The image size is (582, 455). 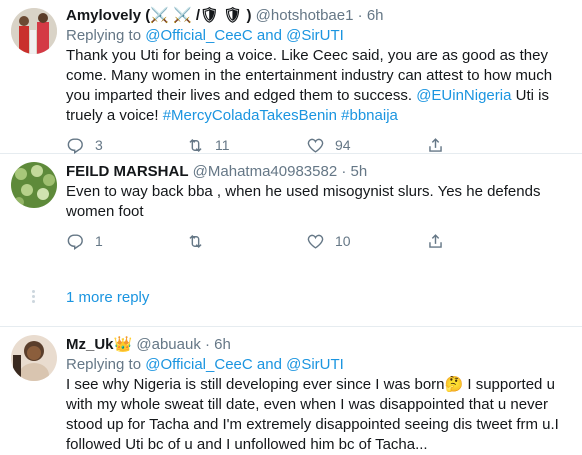 What do you see at coordinates (222, 145) in the screenshot?
I see `retweet-count: 11` at bounding box center [222, 145].